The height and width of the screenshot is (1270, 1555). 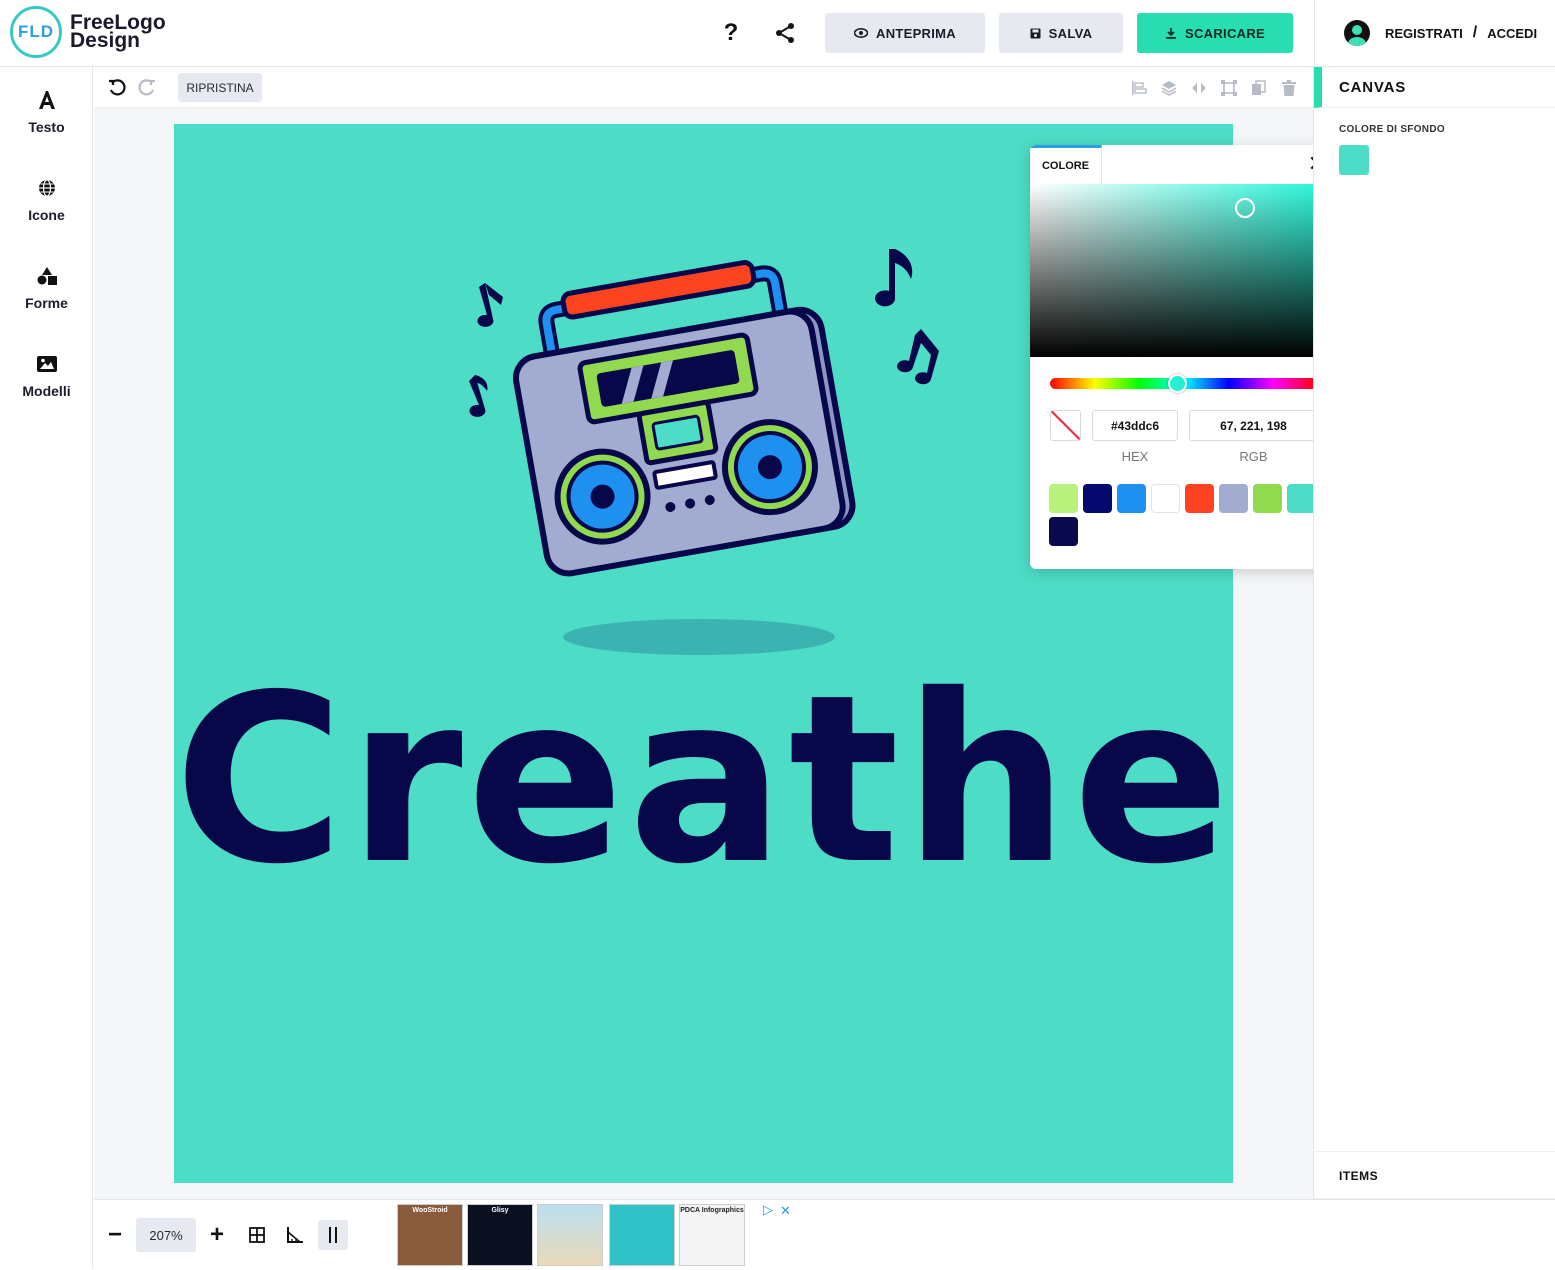 What do you see at coordinates (1199, 88) in the screenshot?
I see `flip-icon` at bounding box center [1199, 88].